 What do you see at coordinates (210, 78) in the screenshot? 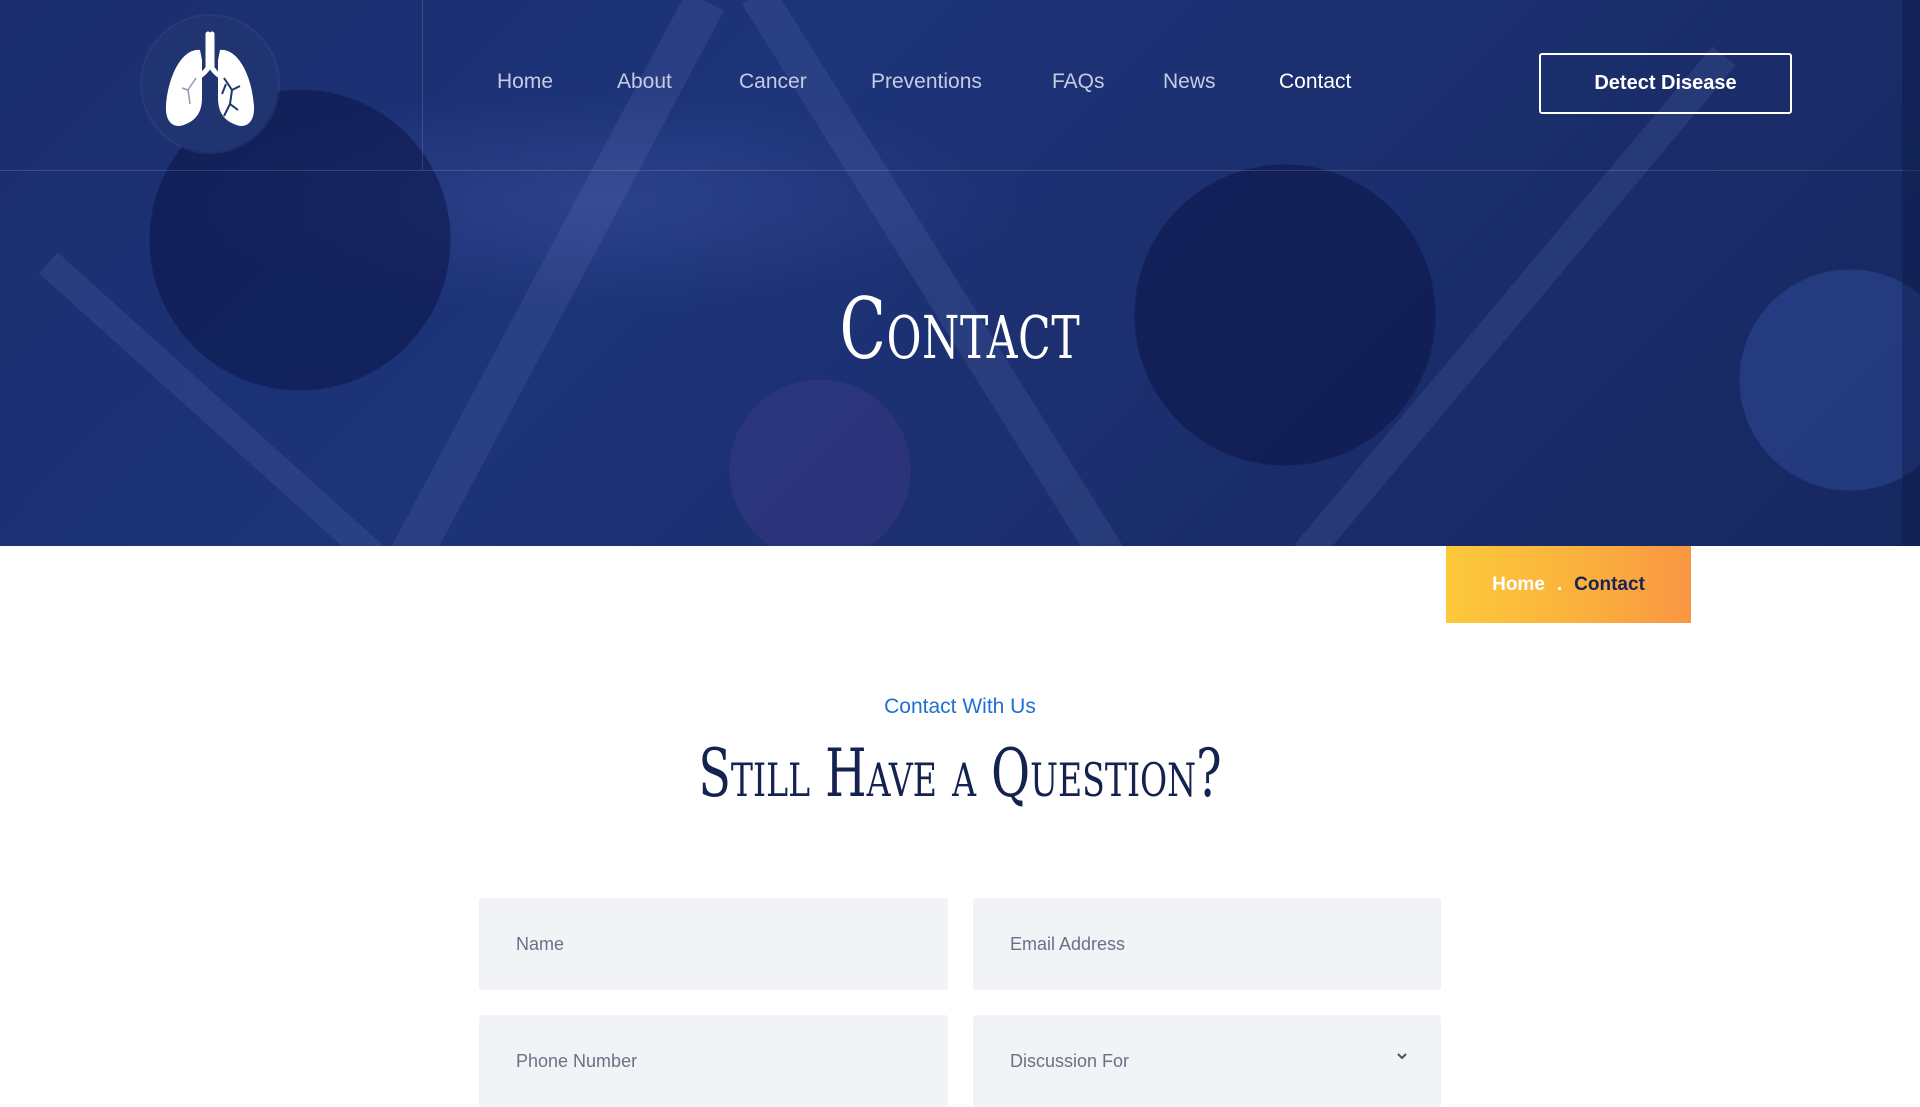
I see `lungs-icon` at bounding box center [210, 78].